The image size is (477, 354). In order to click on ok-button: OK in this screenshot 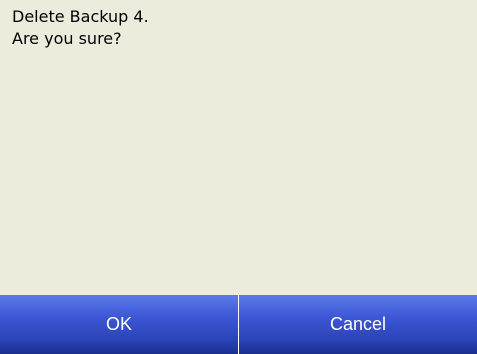, I will do `click(119, 324)`.